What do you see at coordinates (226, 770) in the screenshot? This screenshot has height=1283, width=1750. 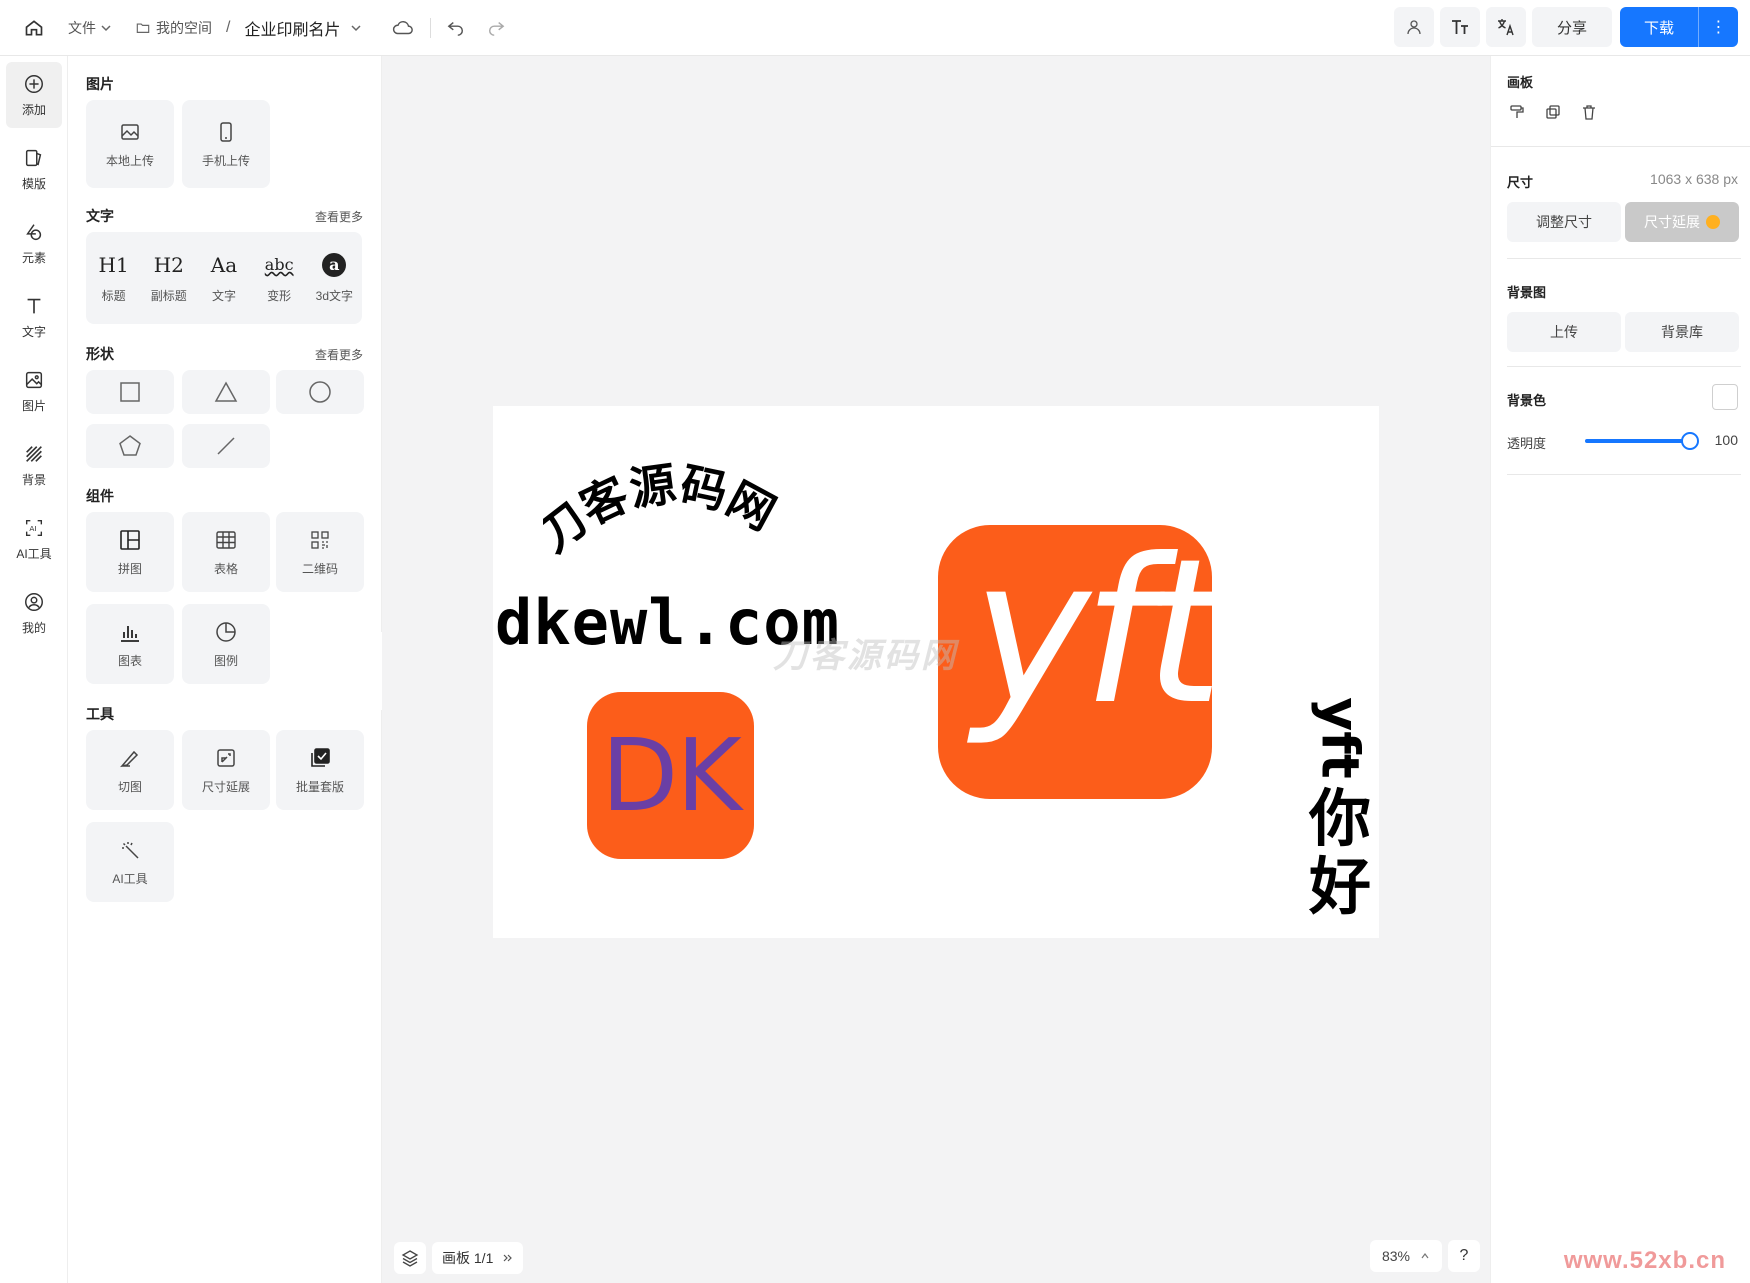 I see `tool-size-extend: 尺寸延展` at bounding box center [226, 770].